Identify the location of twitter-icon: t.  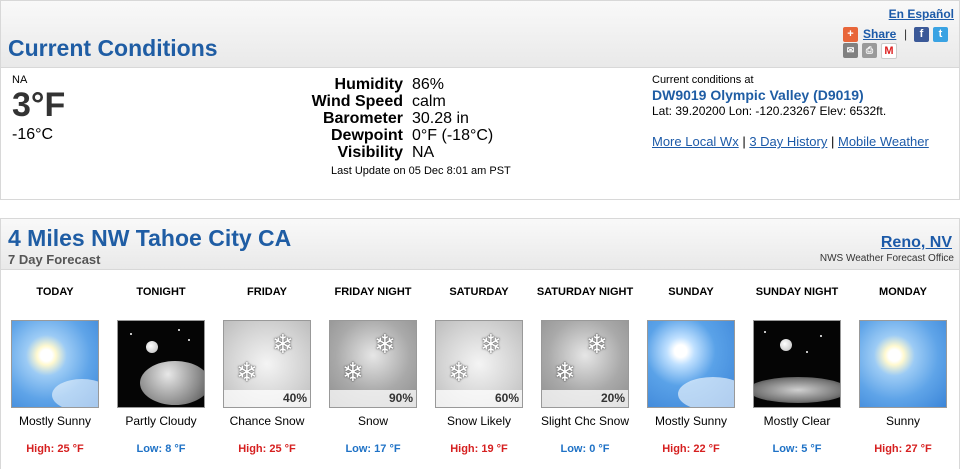
(940, 34).